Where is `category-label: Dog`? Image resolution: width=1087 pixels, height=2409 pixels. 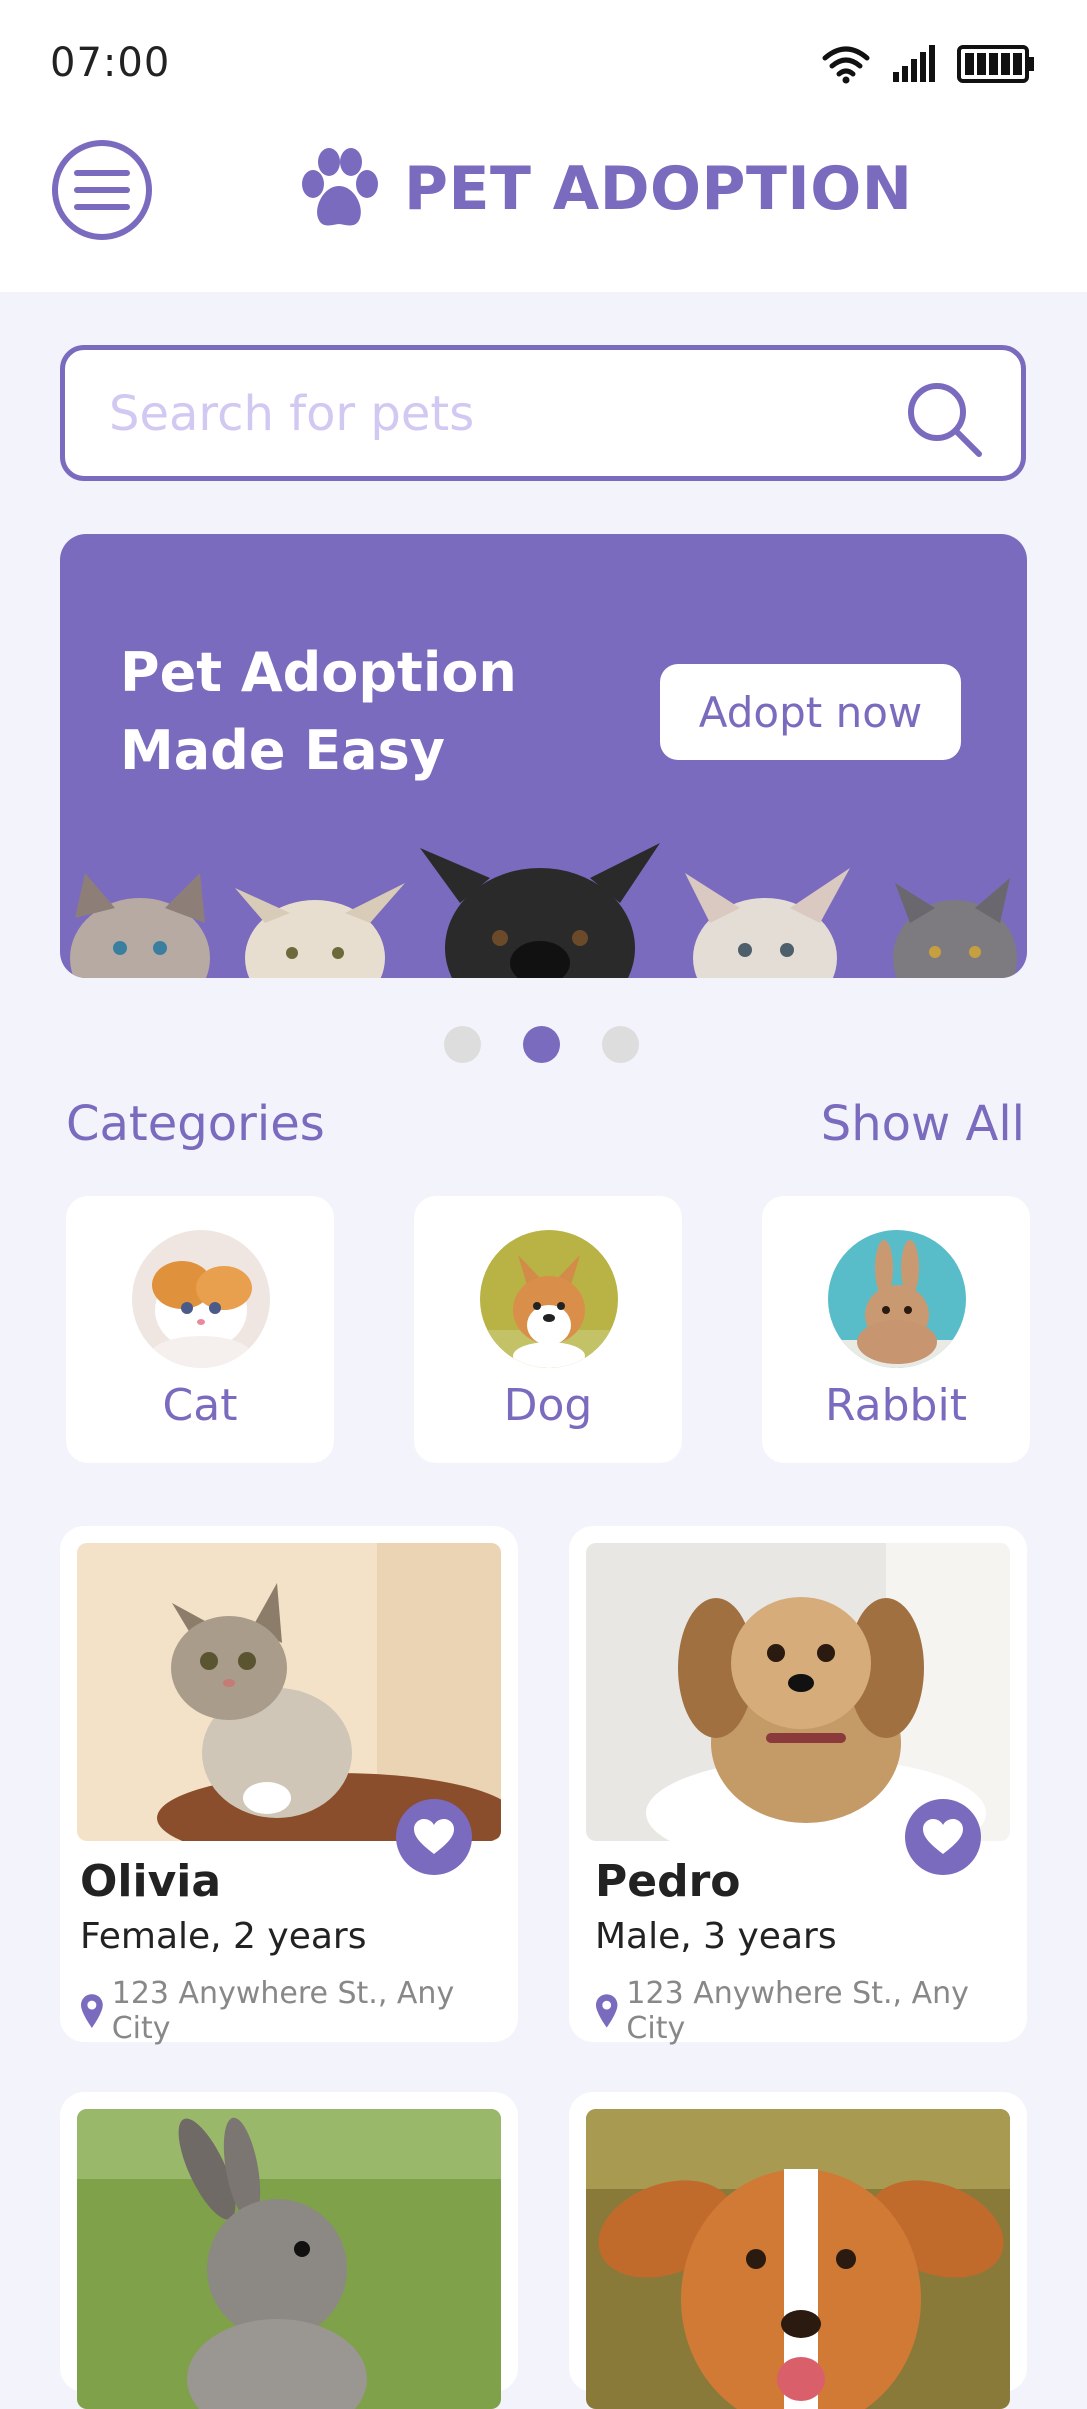 category-label: Dog is located at coordinates (548, 1405).